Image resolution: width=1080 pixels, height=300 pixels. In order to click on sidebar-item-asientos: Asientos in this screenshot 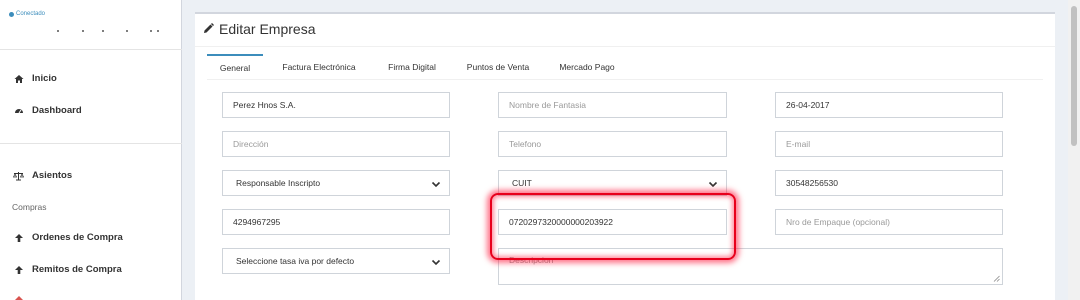, I will do `click(42, 175)`.